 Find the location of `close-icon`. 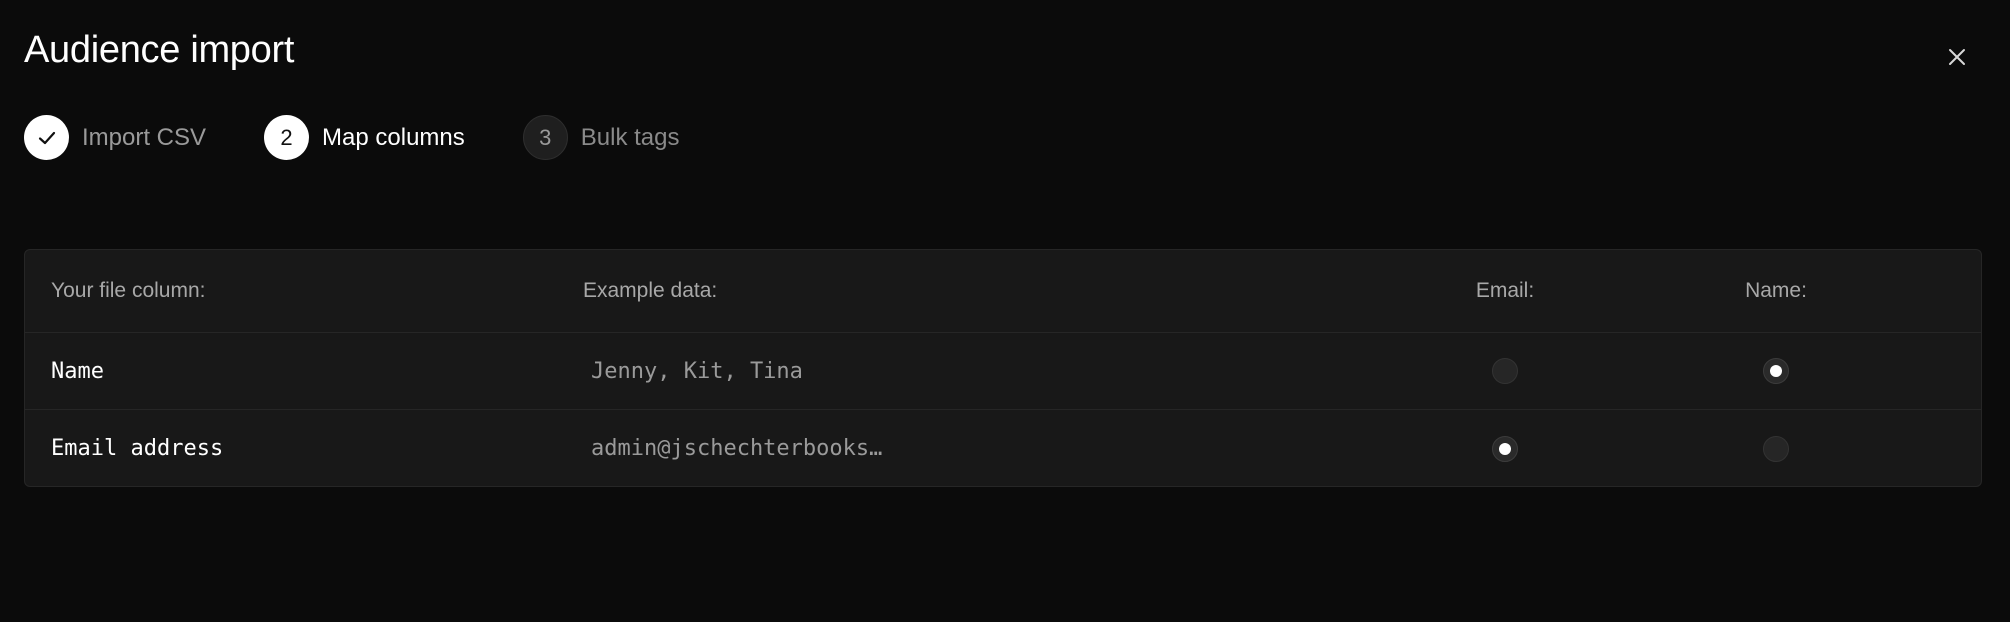

close-icon is located at coordinates (1957, 57).